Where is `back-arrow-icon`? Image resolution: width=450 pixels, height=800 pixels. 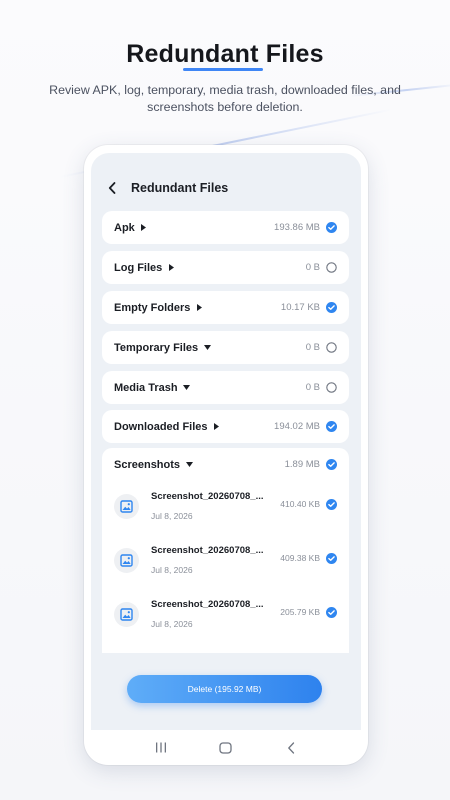 back-arrow-icon is located at coordinates (112, 188).